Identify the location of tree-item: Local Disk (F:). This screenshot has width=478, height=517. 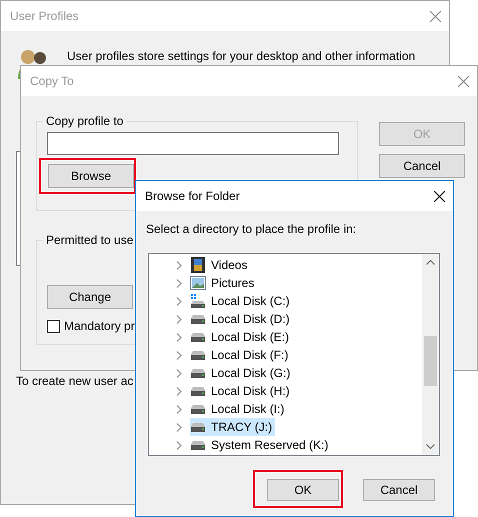
(241, 355).